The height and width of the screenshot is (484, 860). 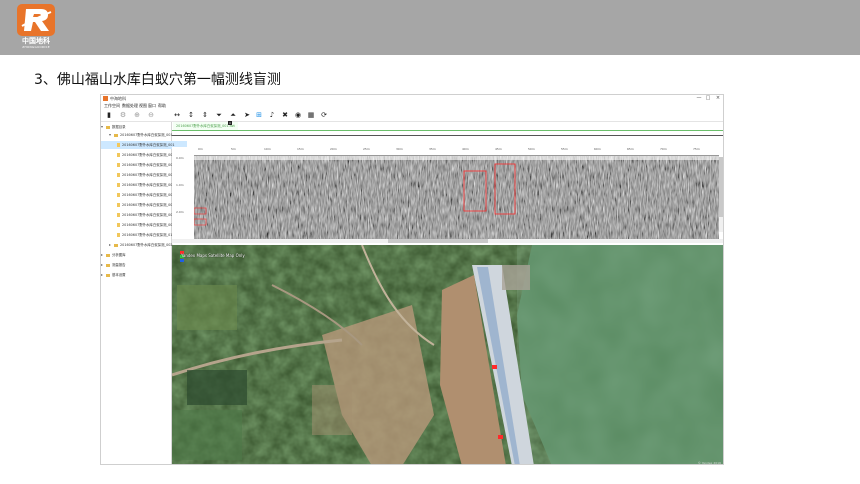 What do you see at coordinates (447, 126) in the screenshot?
I see `document-tabs: 20160607野外水库白蚁探测_001.dzt ×` at bounding box center [447, 126].